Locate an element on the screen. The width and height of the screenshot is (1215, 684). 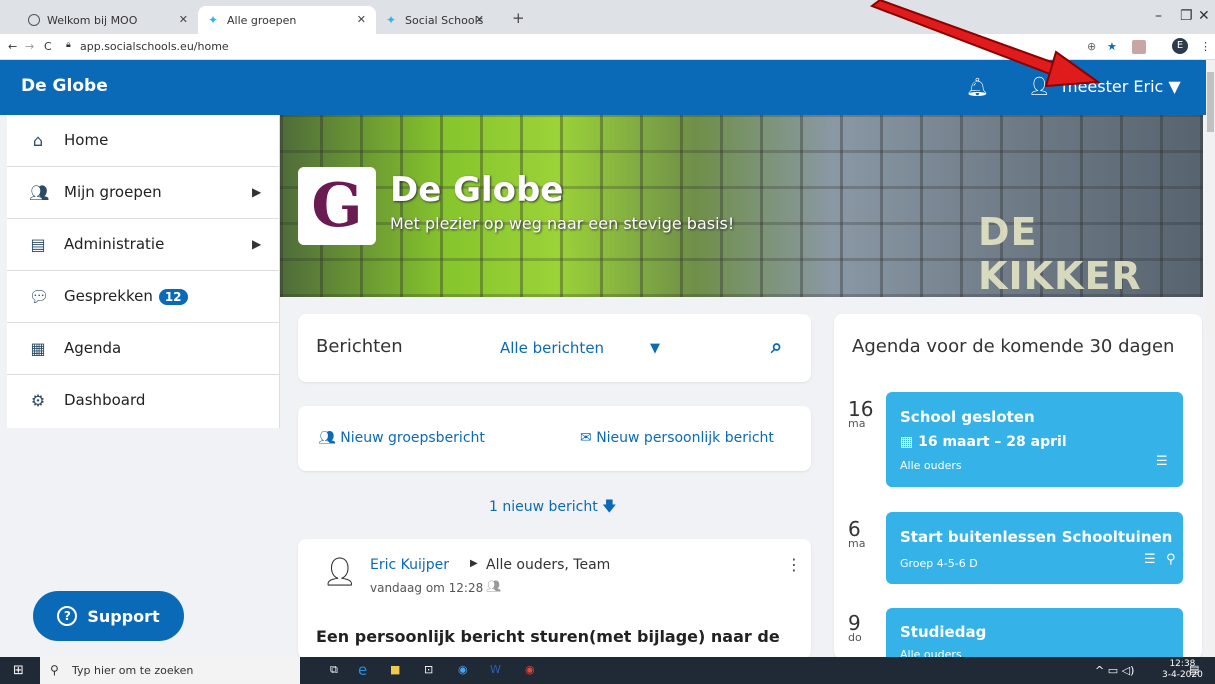
annotation-arrow is located at coordinates (985, 44).